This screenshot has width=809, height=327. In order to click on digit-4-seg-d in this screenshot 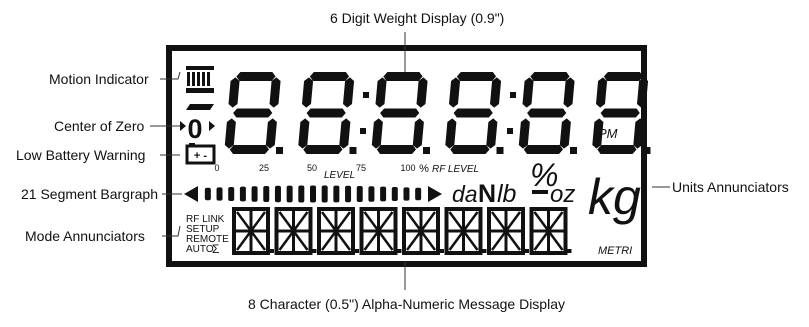, I will do `click(470, 149)`.